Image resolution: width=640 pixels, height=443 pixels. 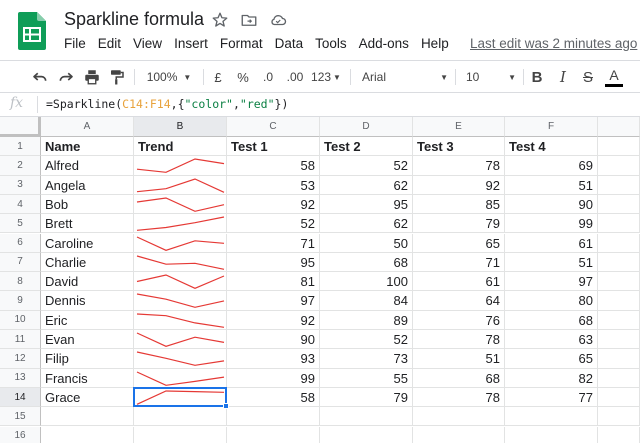 What do you see at coordinates (551, 359) in the screenshot?
I see `cell-f12: 65` at bounding box center [551, 359].